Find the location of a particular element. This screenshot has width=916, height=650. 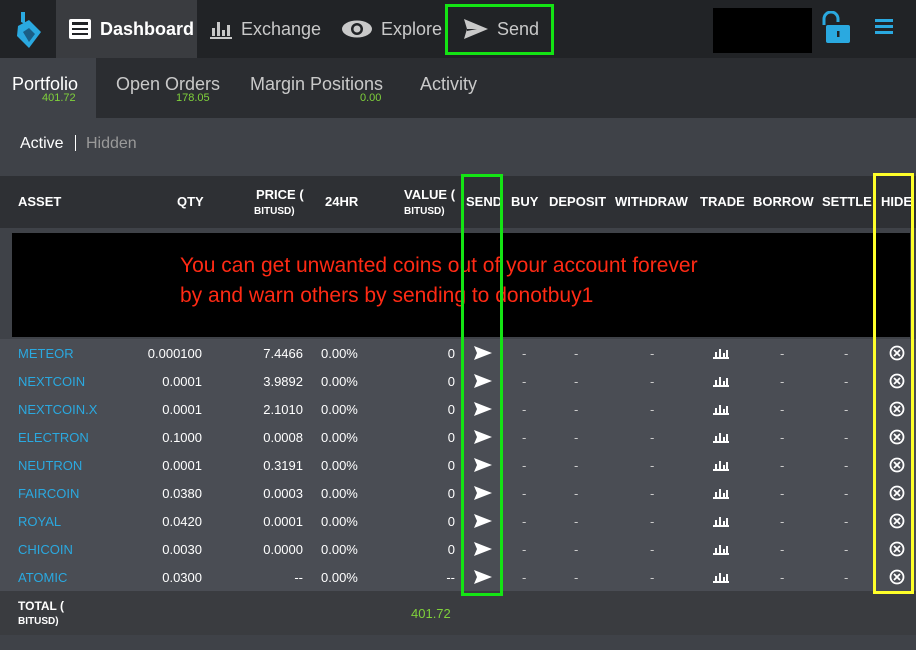

tab-activity: Activity is located at coordinates (446, 88).